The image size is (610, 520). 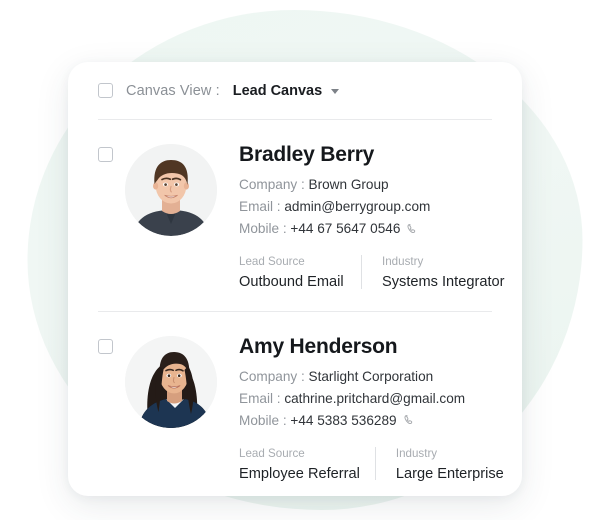 I want to click on lead-source-block: Lead Source Outbound Email, so click(x=292, y=273).